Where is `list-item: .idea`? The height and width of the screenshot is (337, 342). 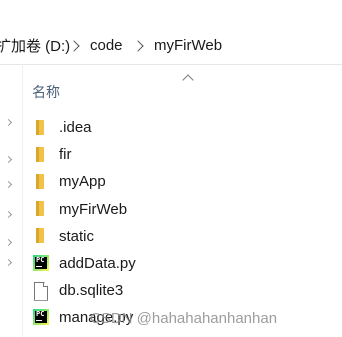
list-item: .idea is located at coordinates (182, 127).